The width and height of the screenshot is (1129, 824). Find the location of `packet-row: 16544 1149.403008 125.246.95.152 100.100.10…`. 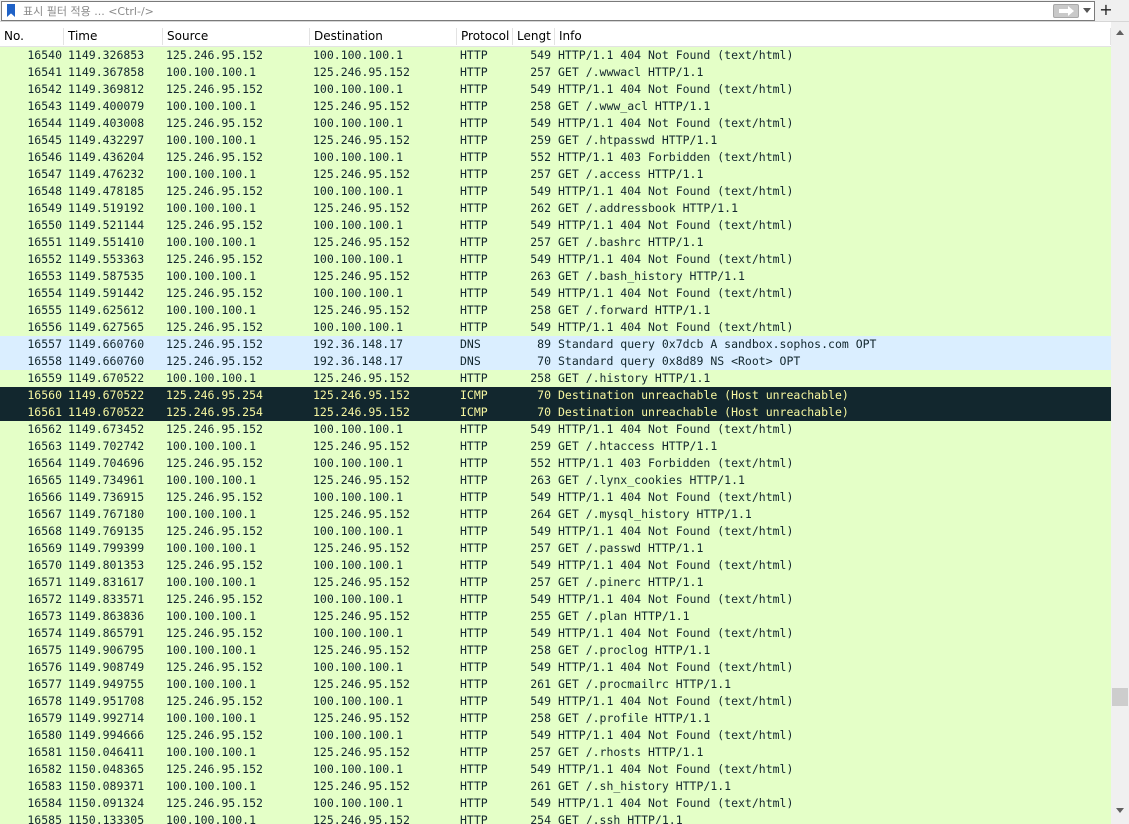

packet-row: 16544 1149.403008 125.246.95.152 100.100.10… is located at coordinates (555, 123).